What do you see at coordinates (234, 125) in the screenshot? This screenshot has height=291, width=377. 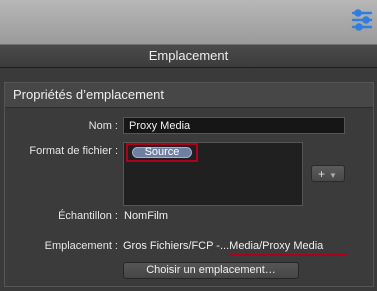 I see `name-field: Proxy Media` at bounding box center [234, 125].